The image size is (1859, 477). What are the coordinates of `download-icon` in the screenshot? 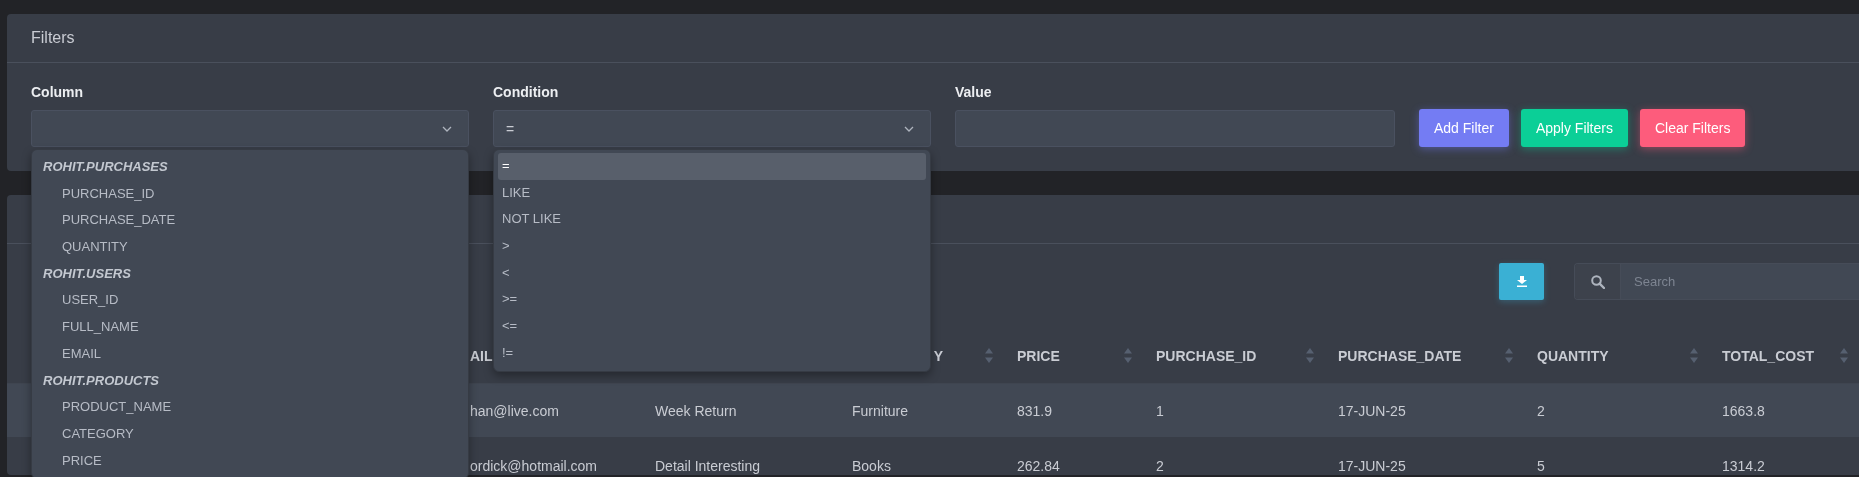 It's located at (1521, 281).